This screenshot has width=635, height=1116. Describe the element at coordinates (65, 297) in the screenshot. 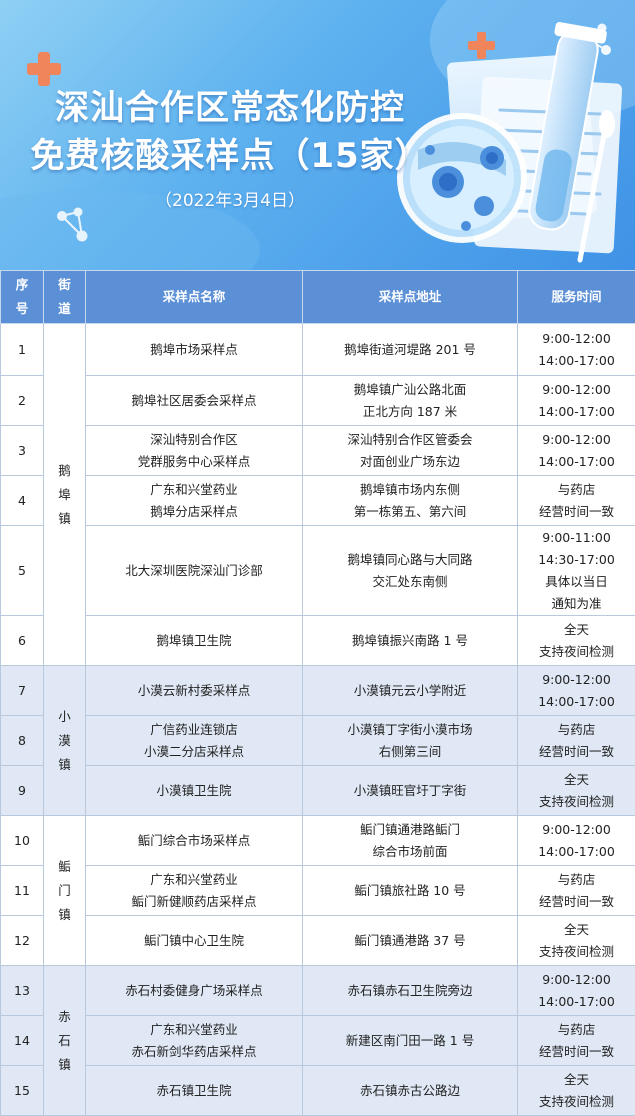

I see `column-header-street: 街道` at that location.